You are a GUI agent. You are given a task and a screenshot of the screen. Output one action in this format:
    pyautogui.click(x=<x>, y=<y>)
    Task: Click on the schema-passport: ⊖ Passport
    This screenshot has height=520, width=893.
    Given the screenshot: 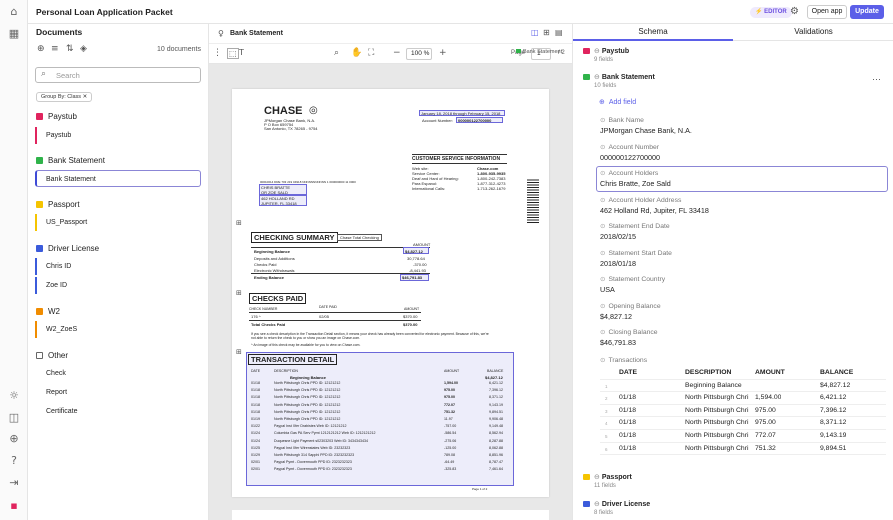 What is the action you would take?
    pyautogui.click(x=607, y=477)
    